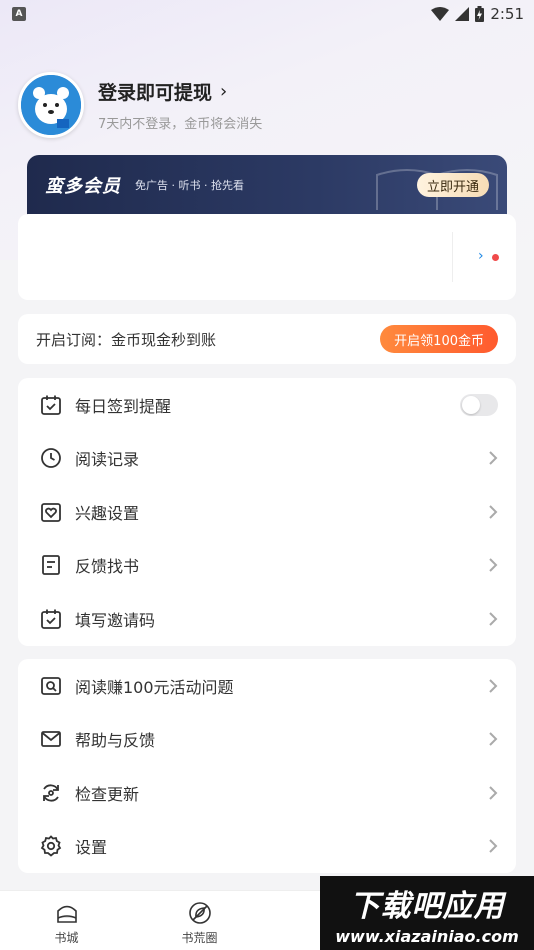  What do you see at coordinates (452, 257) in the screenshot?
I see `divider` at bounding box center [452, 257].